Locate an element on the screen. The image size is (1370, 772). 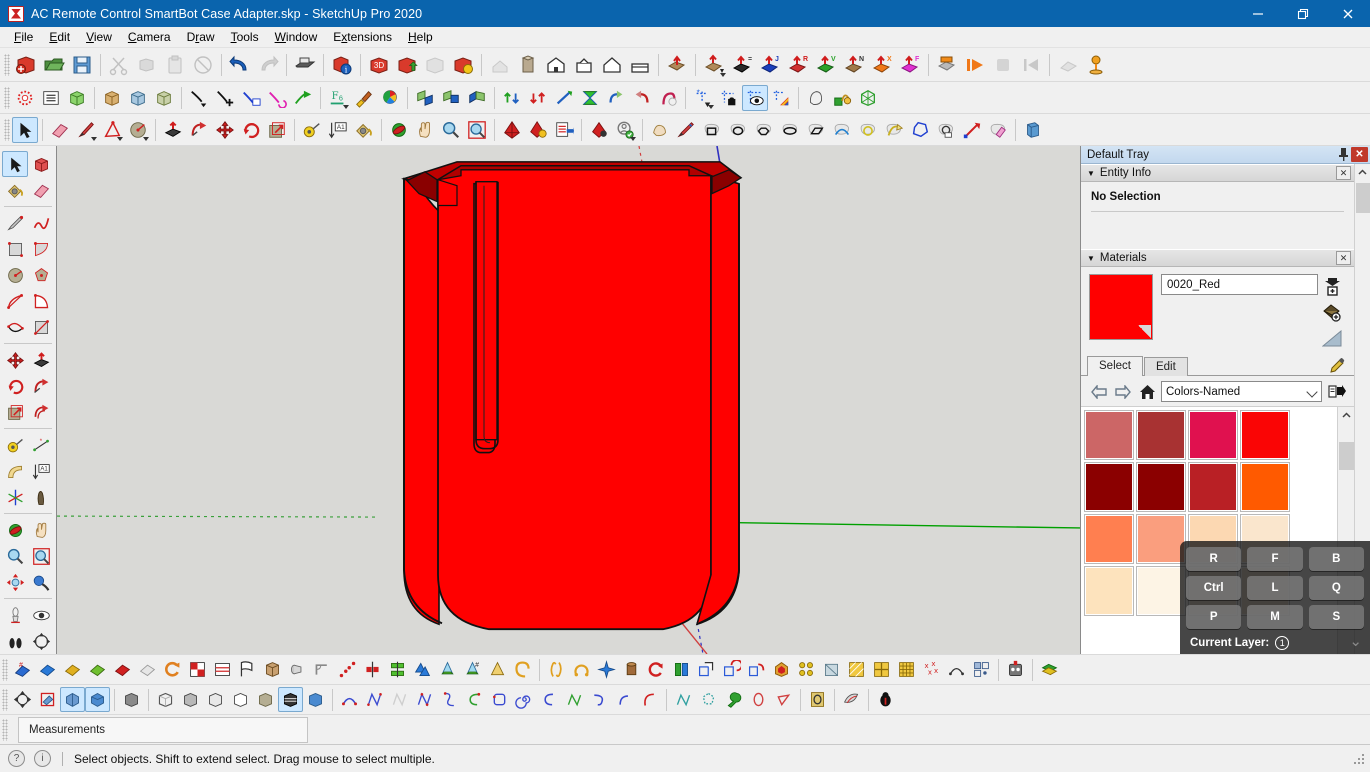
entity-info-header: ▼ Entity Info ✕ is located at coordinates (1217, 173).